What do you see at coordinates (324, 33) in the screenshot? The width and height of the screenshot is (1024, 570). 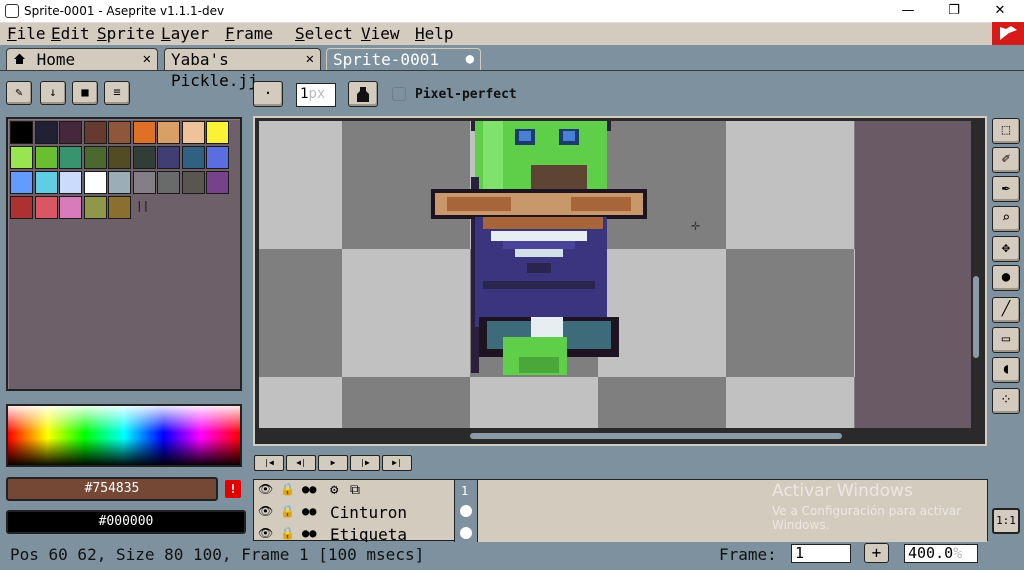 I see `menu-select: Select` at bounding box center [324, 33].